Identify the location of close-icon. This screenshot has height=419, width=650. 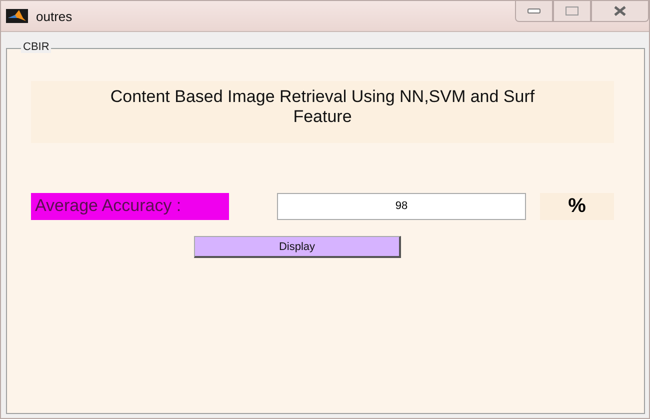
(620, 11).